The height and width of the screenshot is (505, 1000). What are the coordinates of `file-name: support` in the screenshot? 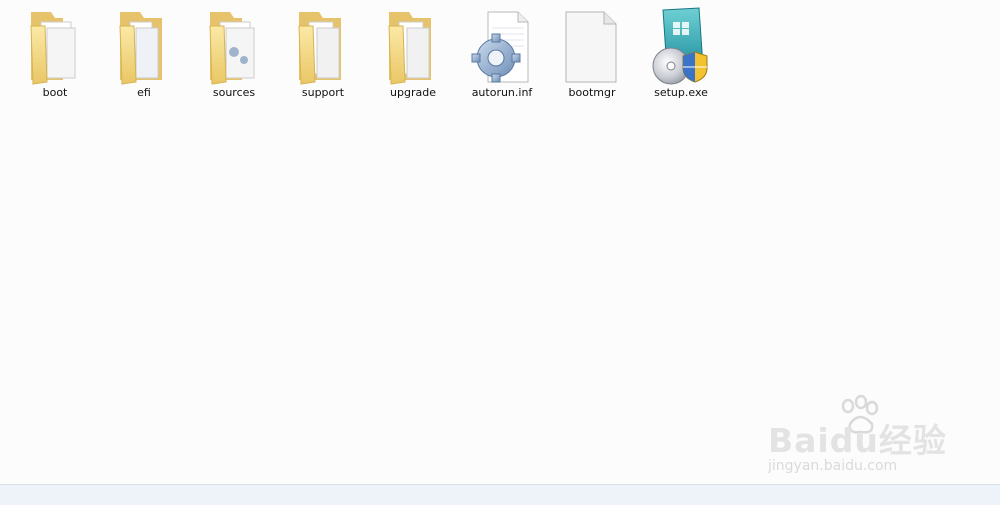 It's located at (323, 92).